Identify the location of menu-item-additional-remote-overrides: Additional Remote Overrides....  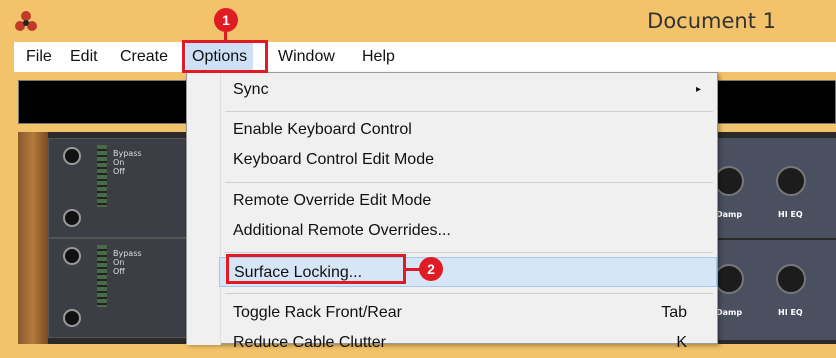
(468, 231).